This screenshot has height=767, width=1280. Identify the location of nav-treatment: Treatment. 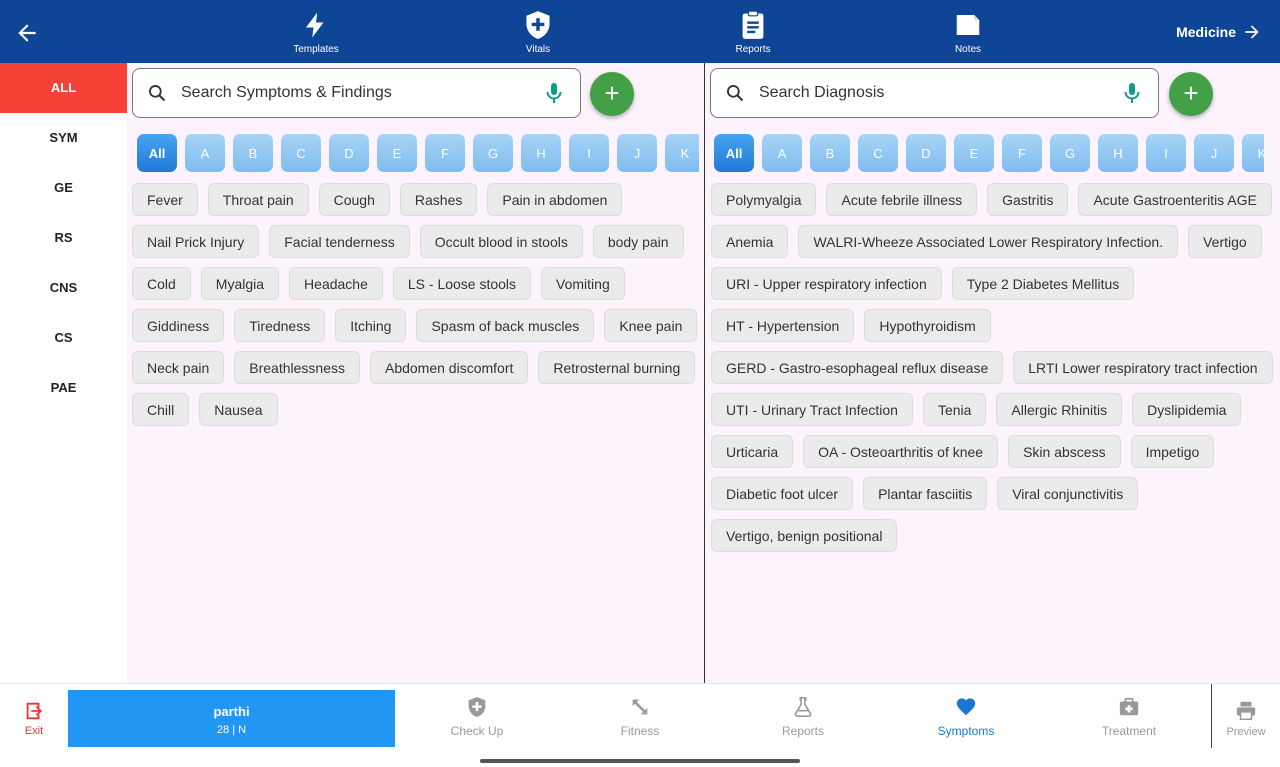
(1129, 717).